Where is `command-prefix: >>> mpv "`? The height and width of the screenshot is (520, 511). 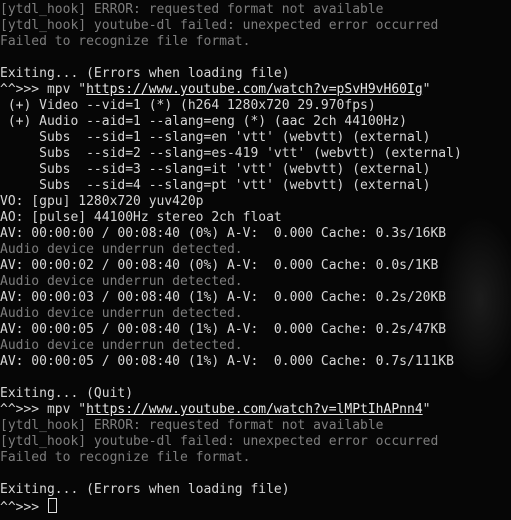
command-prefix: >>> mpv " is located at coordinates (39, 0).